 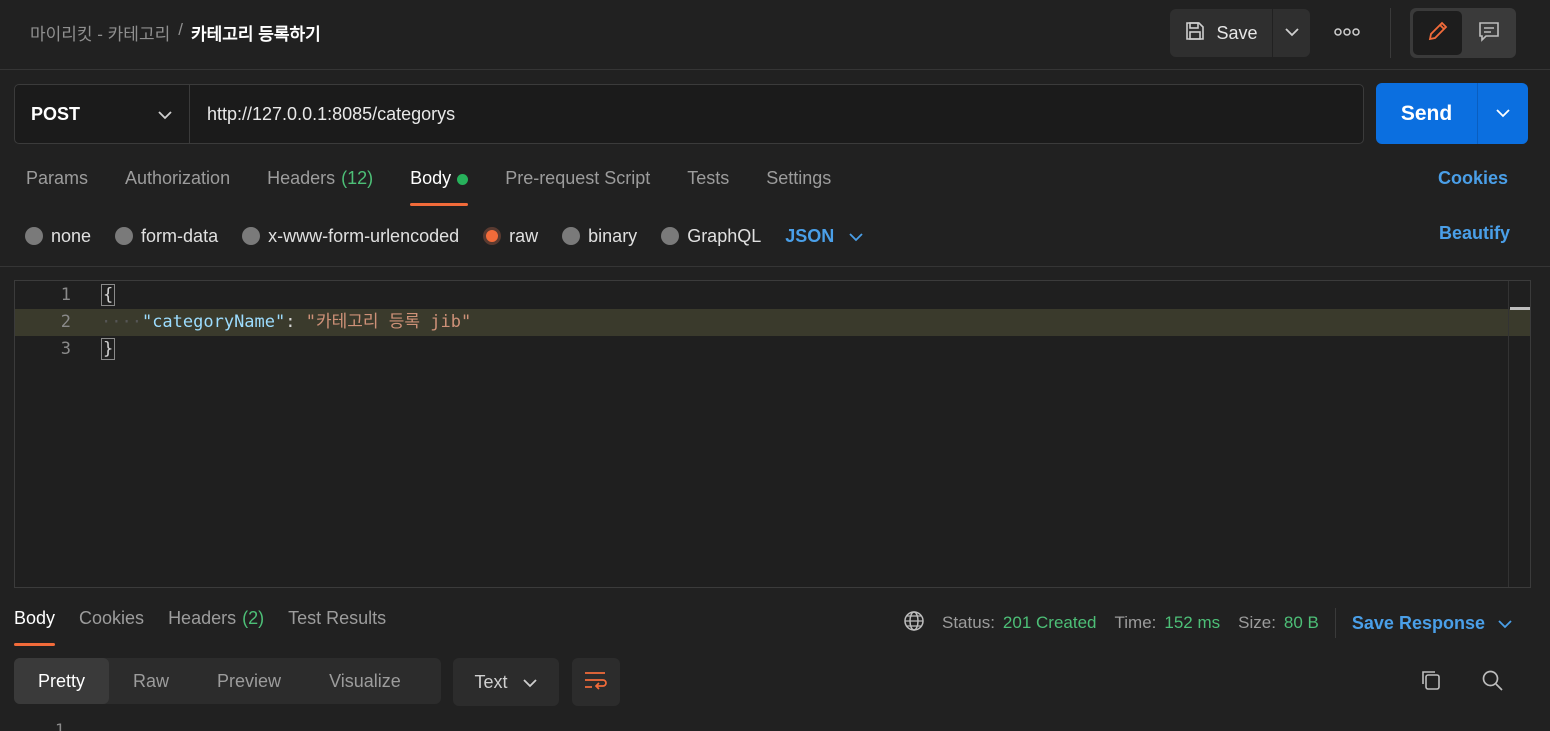 I want to click on method-select: POST, so click(x=102, y=114).